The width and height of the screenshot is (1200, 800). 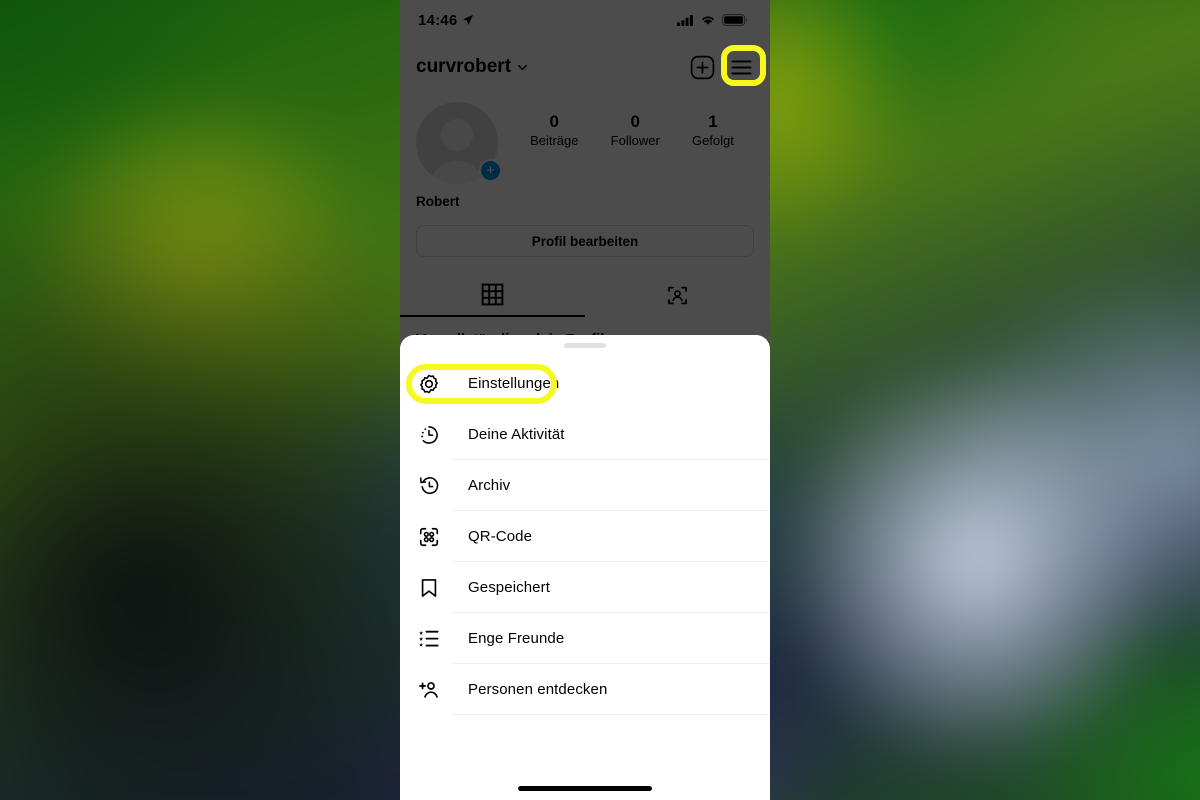 I want to click on menu-item-label: QR-Code, so click(x=500, y=536).